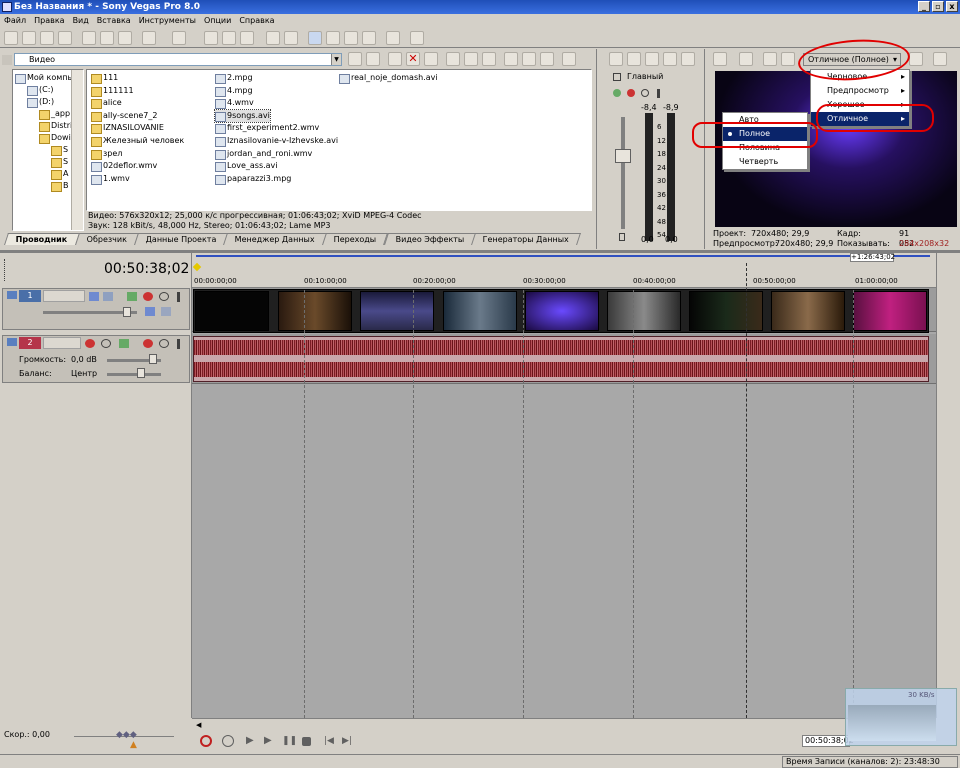 The width and height of the screenshot is (960, 768). What do you see at coordinates (860, 91) in the screenshot?
I see `menu-item-preview: Предпросмотр ▸` at bounding box center [860, 91].